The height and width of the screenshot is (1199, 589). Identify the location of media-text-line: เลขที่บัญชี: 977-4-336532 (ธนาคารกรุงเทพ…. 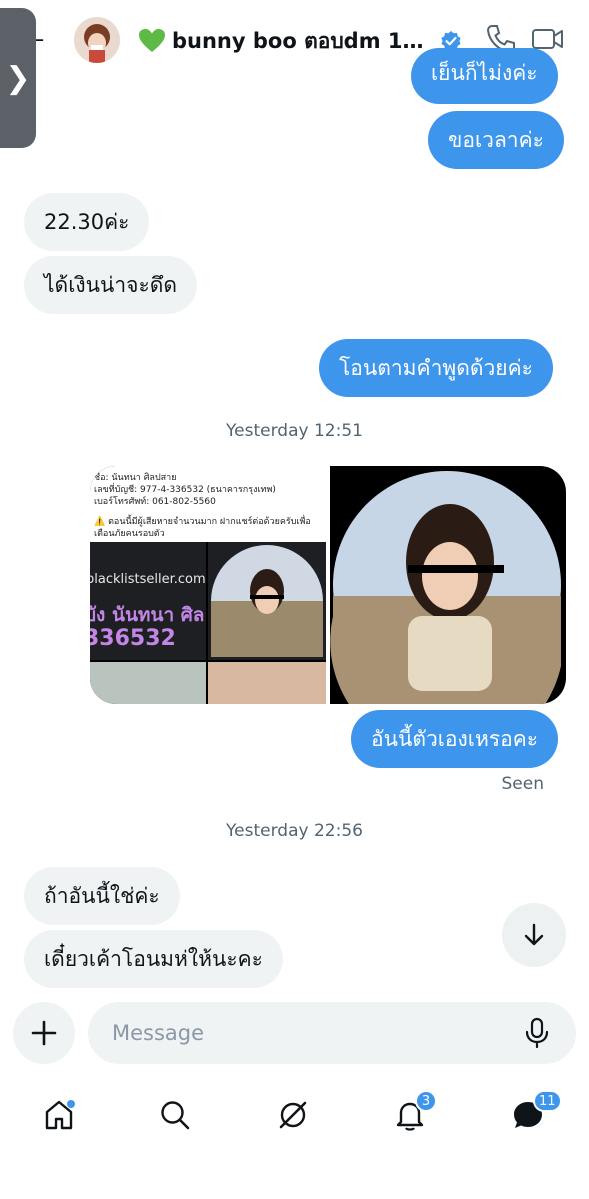
(185, 490).